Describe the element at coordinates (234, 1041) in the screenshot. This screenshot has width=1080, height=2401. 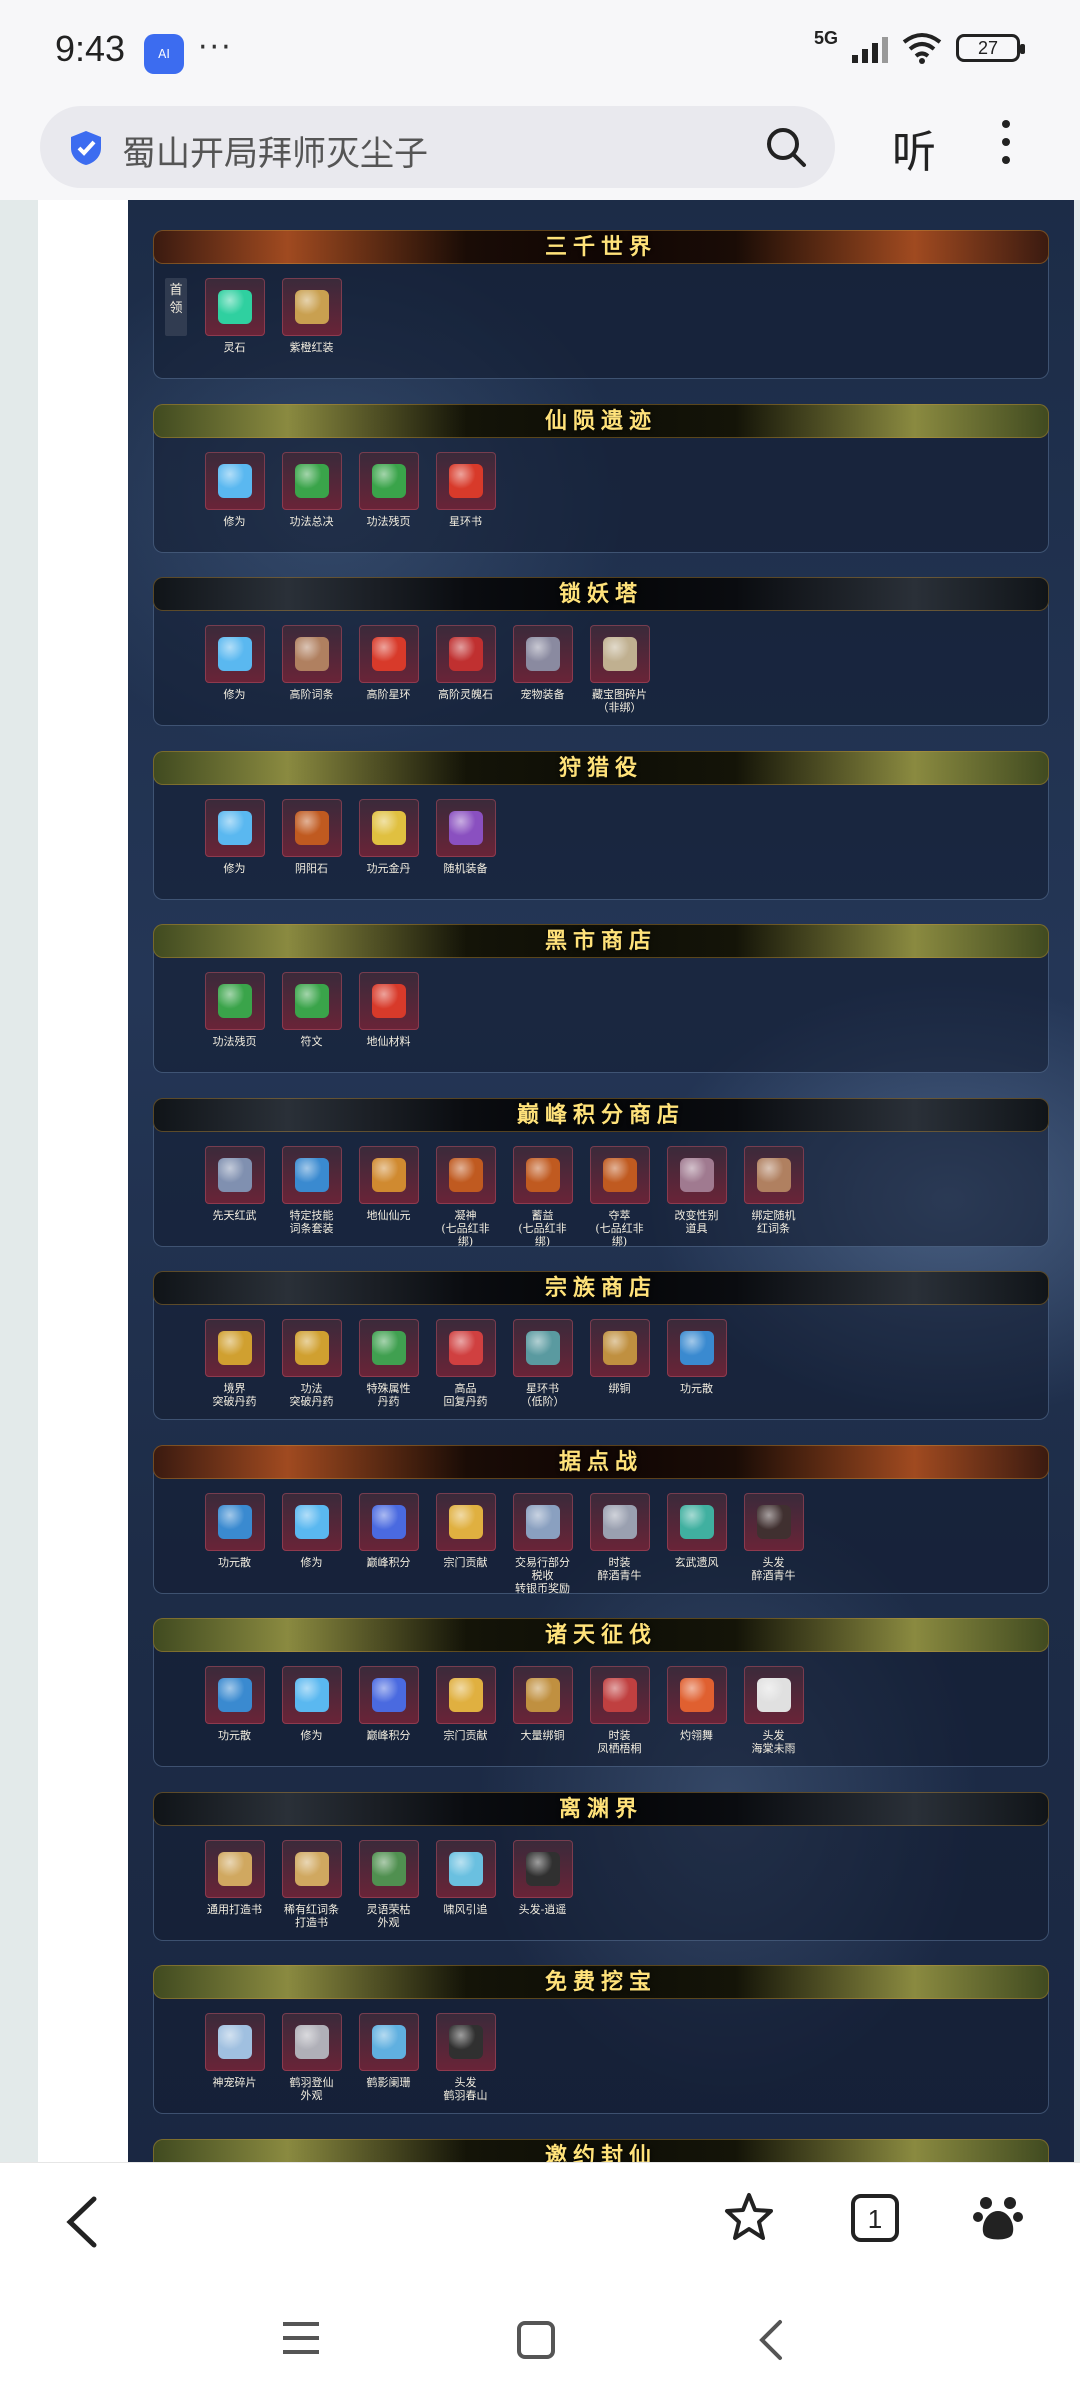
I see `reward-item-label: 功法残页` at that location.